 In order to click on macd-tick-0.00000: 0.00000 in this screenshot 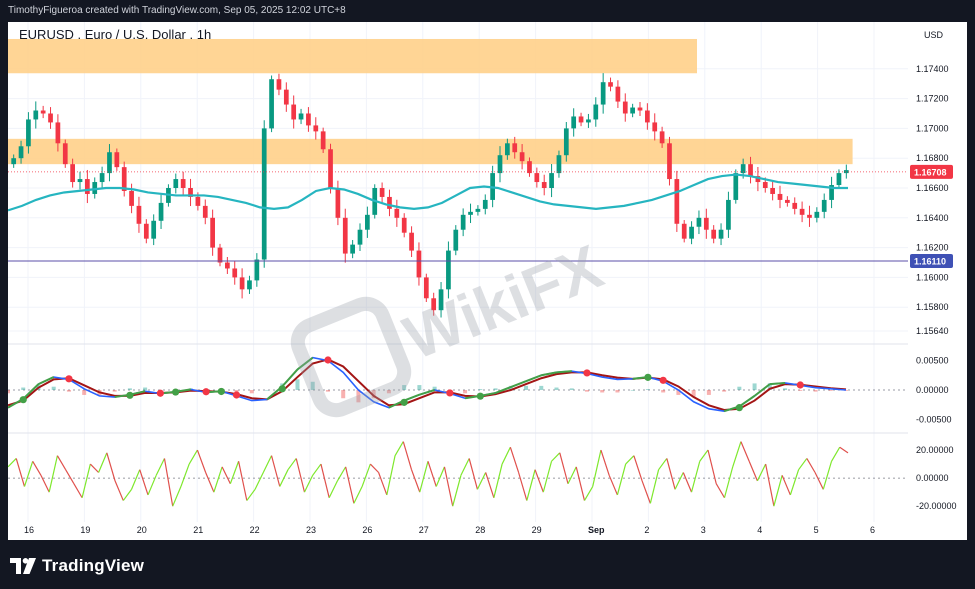, I will do `click(932, 390)`.